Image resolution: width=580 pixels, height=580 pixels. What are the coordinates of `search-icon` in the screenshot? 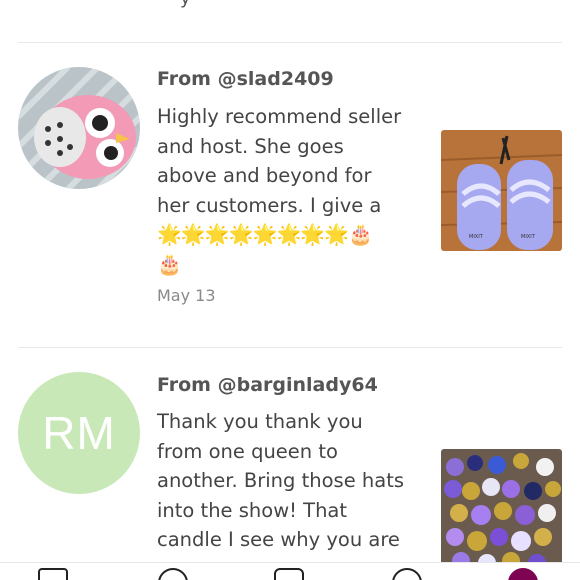 It's located at (173, 574).